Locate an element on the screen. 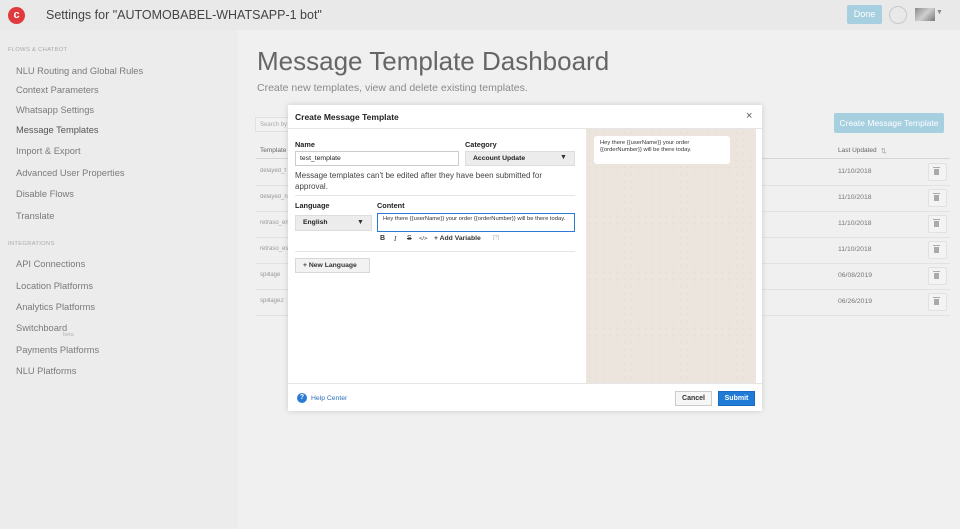  sidebar-item-nlu-routing: NLU Routing and Global Rules is located at coordinates (79, 71).